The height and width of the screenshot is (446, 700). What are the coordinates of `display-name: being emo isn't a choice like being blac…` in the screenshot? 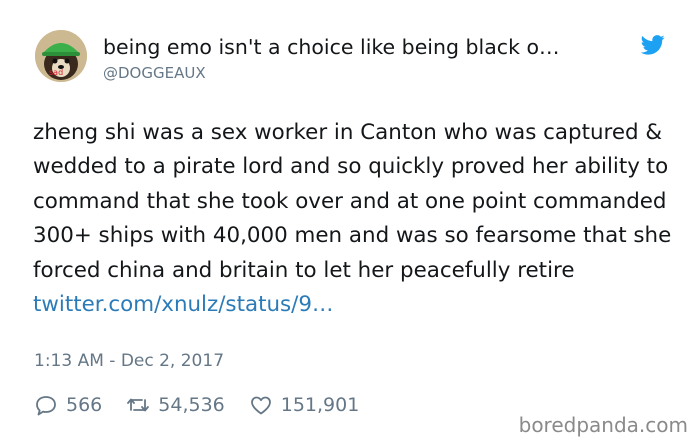 It's located at (368, 47).